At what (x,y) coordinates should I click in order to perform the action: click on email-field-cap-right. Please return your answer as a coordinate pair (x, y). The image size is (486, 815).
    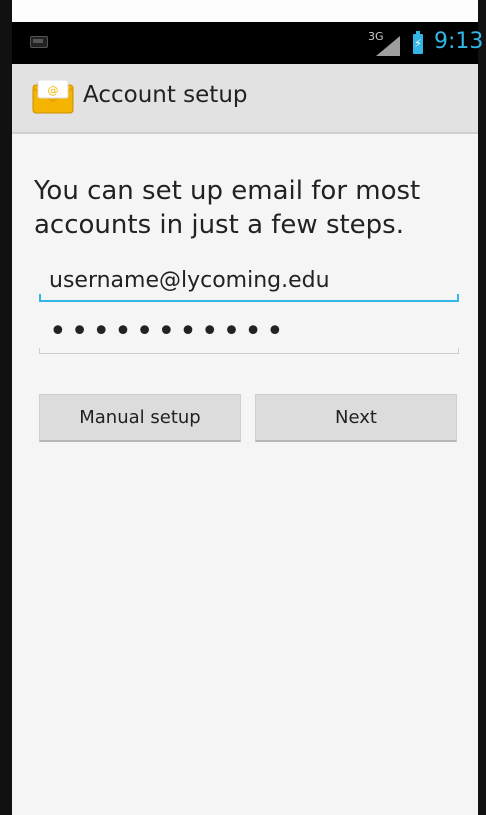
    Looking at the image, I should click on (458, 298).